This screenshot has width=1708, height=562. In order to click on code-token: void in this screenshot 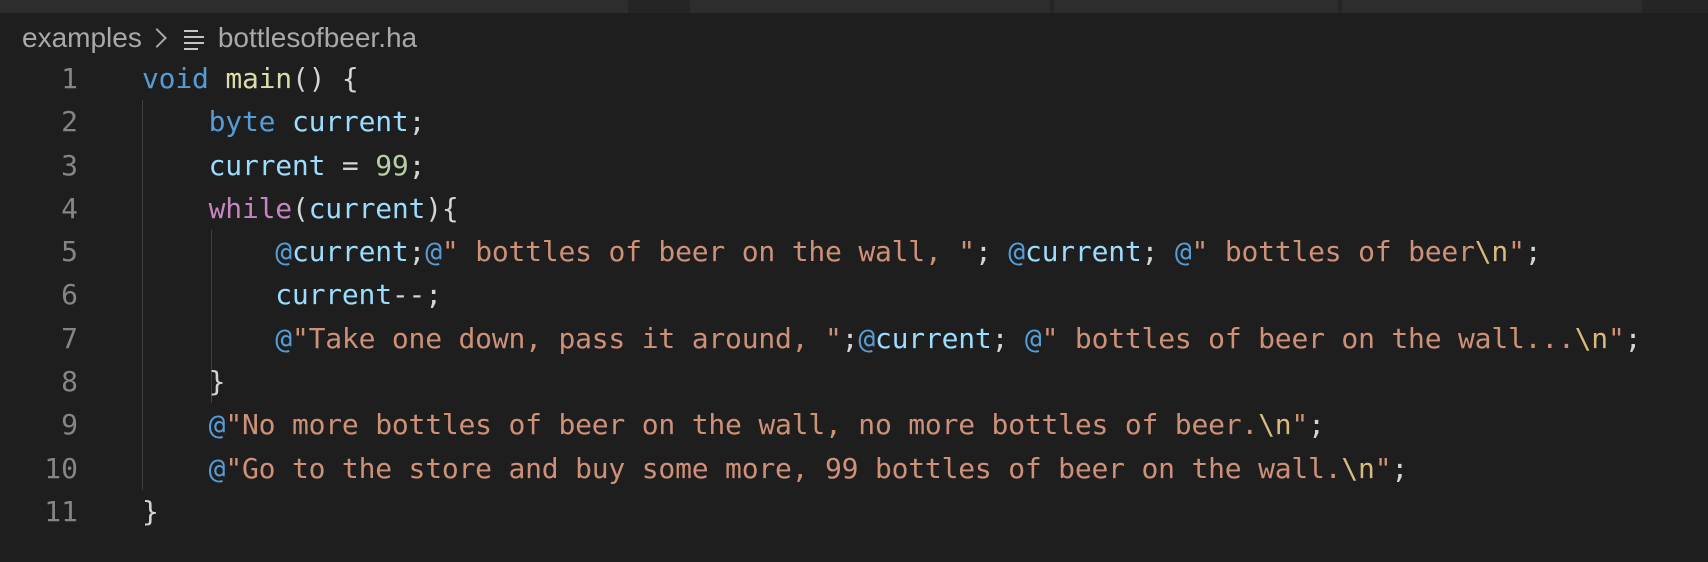, I will do `click(175, 78)`.